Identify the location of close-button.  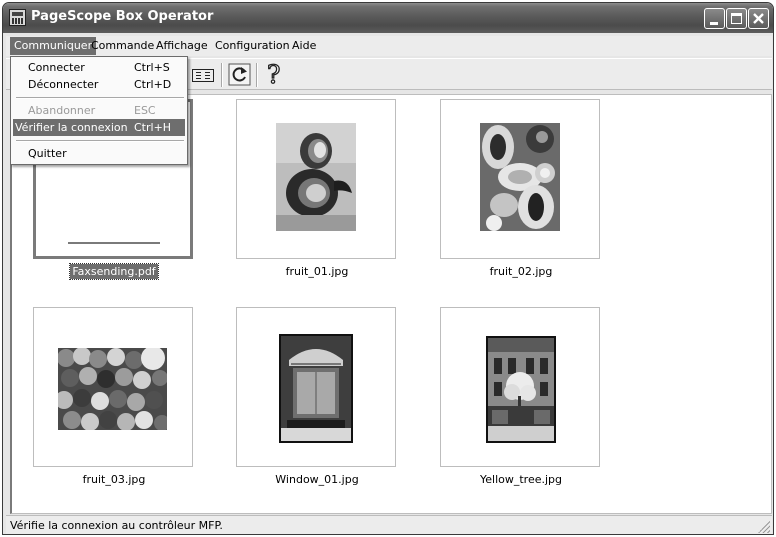
(758, 18).